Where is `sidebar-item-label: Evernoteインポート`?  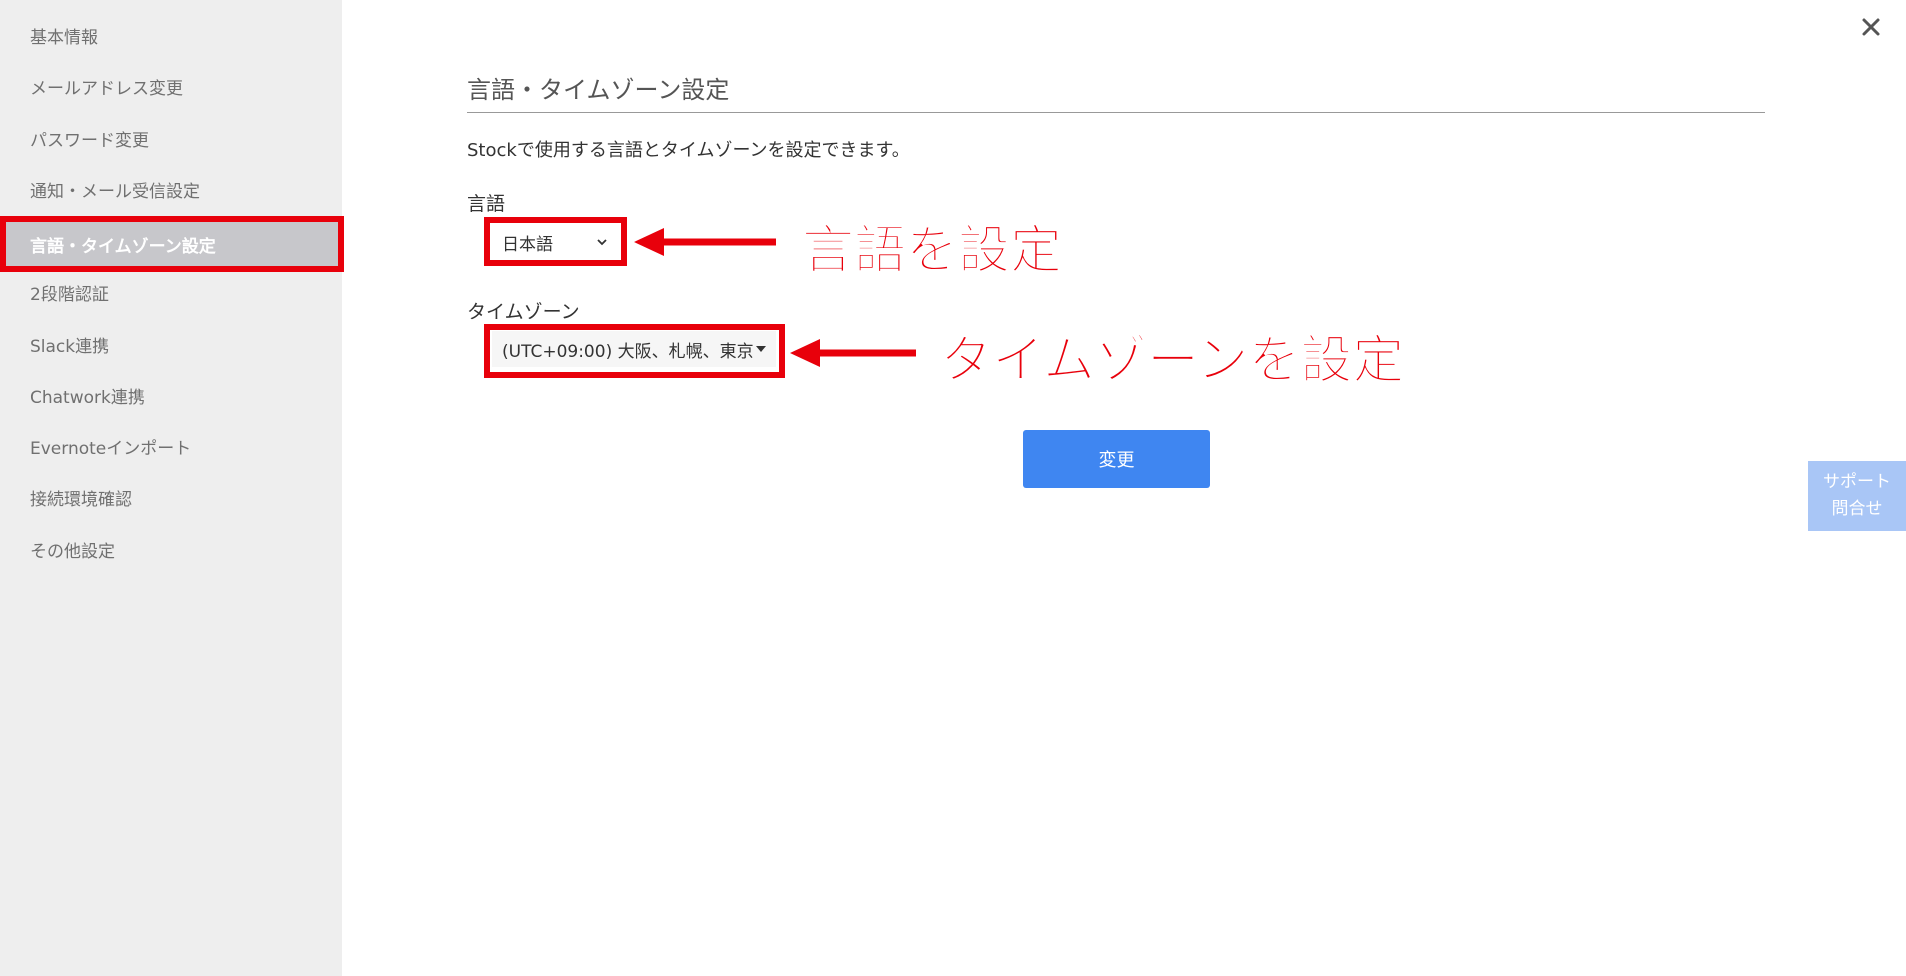 sidebar-item-label: Evernoteインポート is located at coordinates (111, 448).